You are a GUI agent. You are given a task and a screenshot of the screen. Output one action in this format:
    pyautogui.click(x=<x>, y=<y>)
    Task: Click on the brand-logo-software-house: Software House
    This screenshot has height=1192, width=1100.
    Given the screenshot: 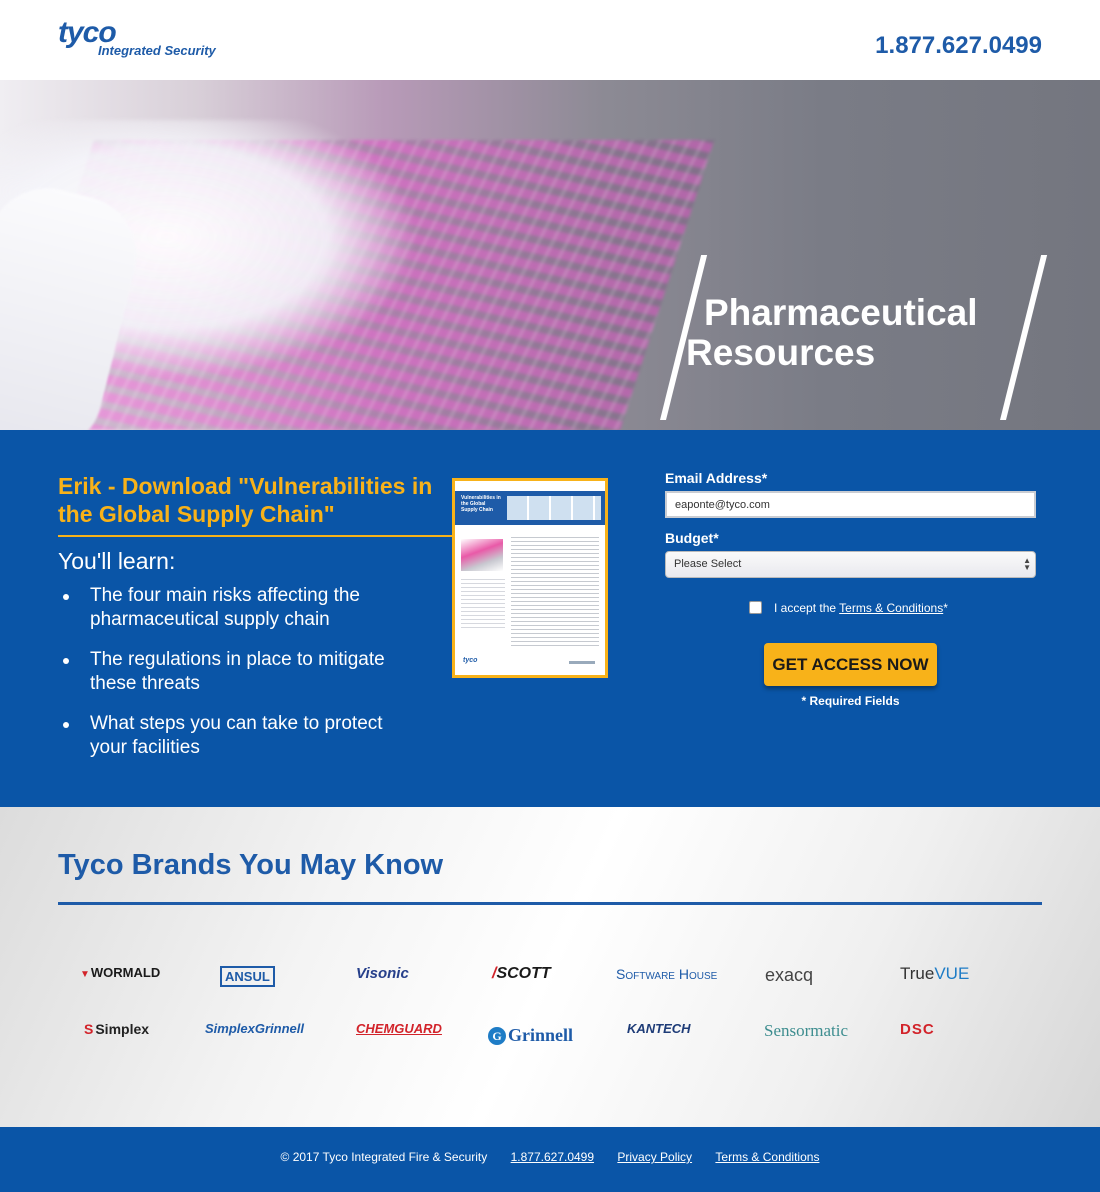 What is the action you would take?
    pyautogui.click(x=667, y=974)
    